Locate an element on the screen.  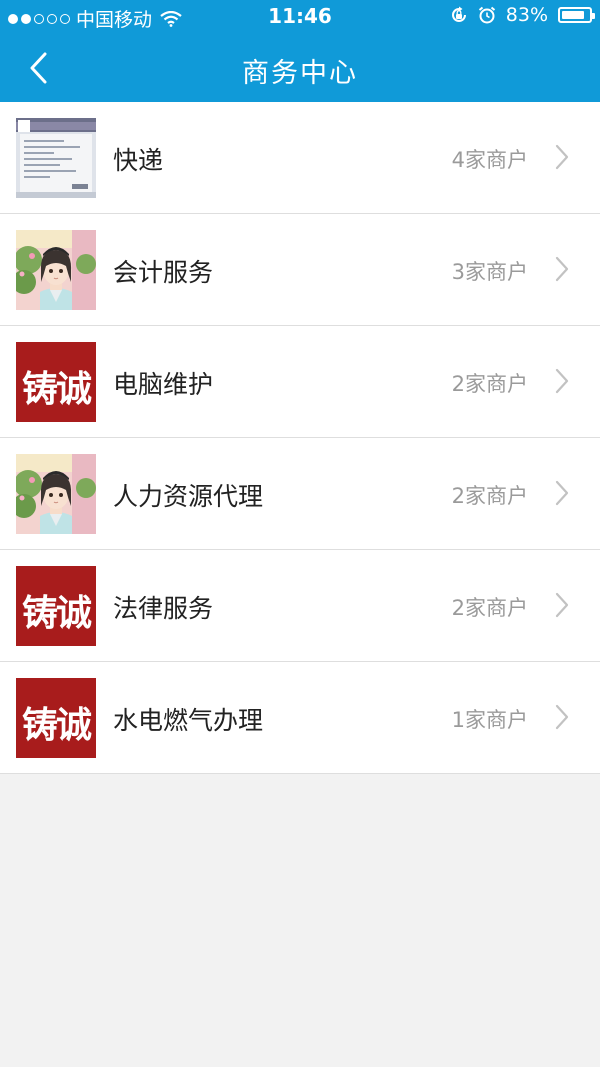
list-item-label: 电脑维护 is located at coordinates (163, 384).